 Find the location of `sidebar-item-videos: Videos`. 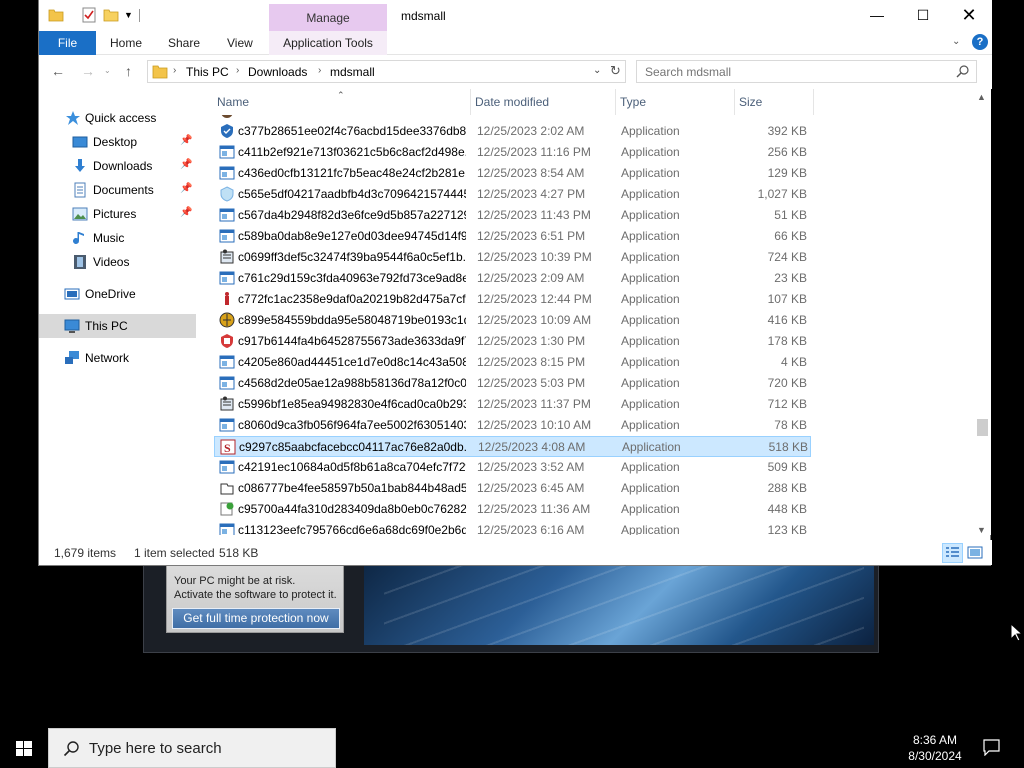

sidebar-item-videos: Videos is located at coordinates (117, 262).